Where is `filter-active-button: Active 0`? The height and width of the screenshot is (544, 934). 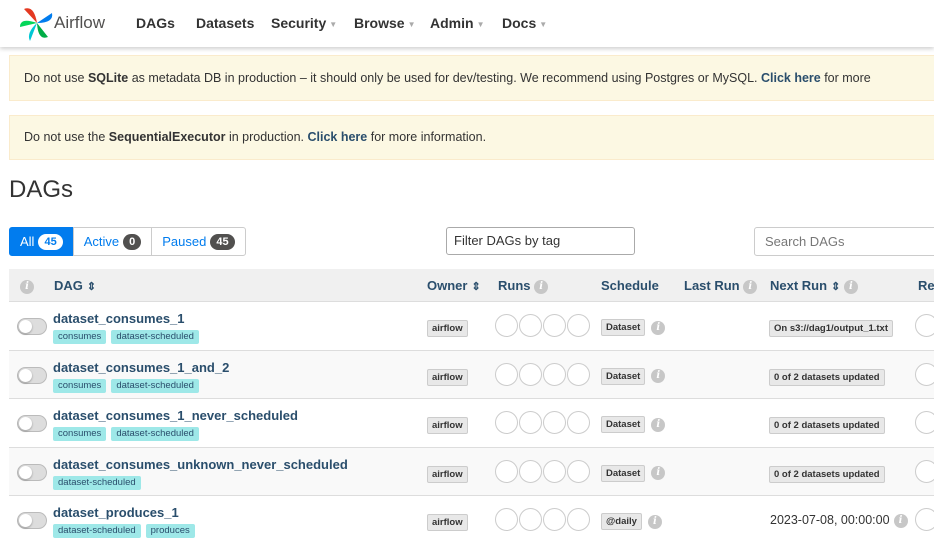
filter-active-button: Active 0 is located at coordinates (112, 241).